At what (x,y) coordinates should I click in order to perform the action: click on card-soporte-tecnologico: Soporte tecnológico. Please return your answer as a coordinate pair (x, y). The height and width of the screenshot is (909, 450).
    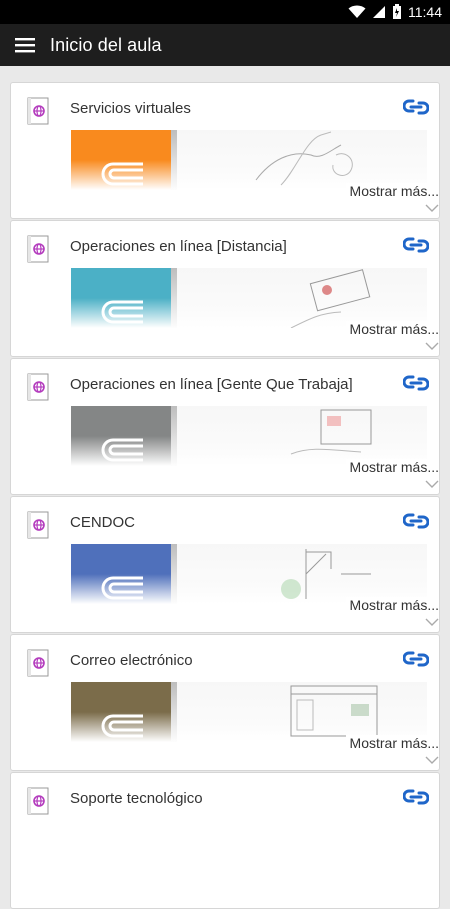
    Looking at the image, I should click on (225, 840).